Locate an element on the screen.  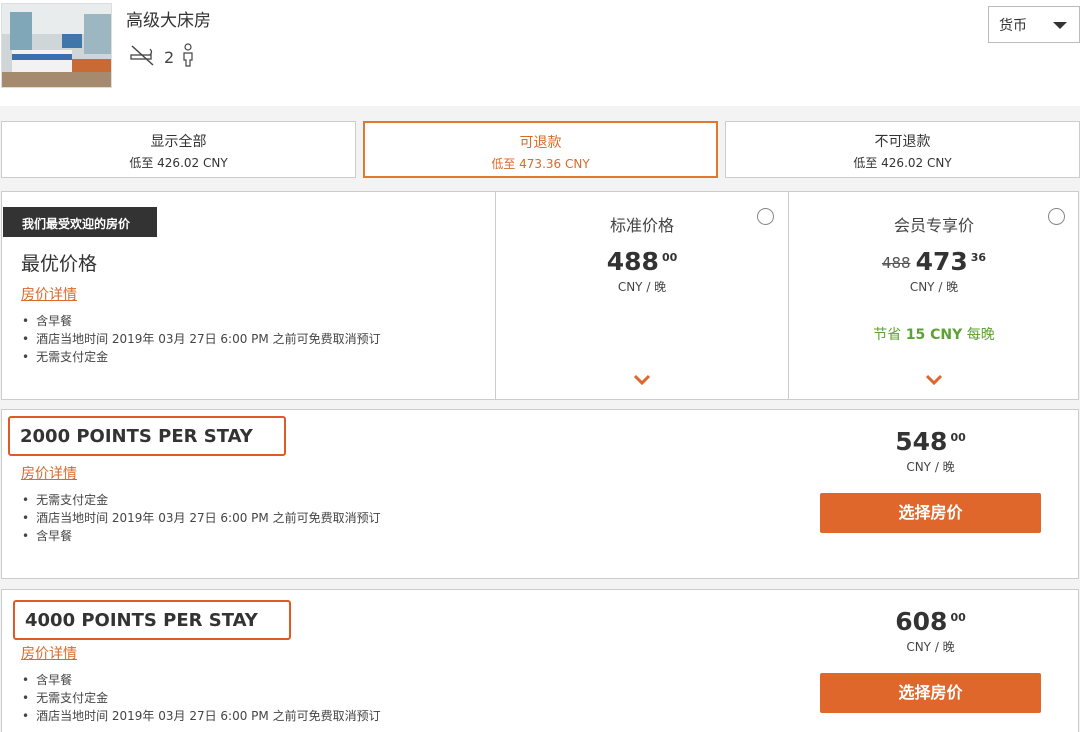
filter-refundable: 可退款 低至 473.36 CNY is located at coordinates (540, 149).